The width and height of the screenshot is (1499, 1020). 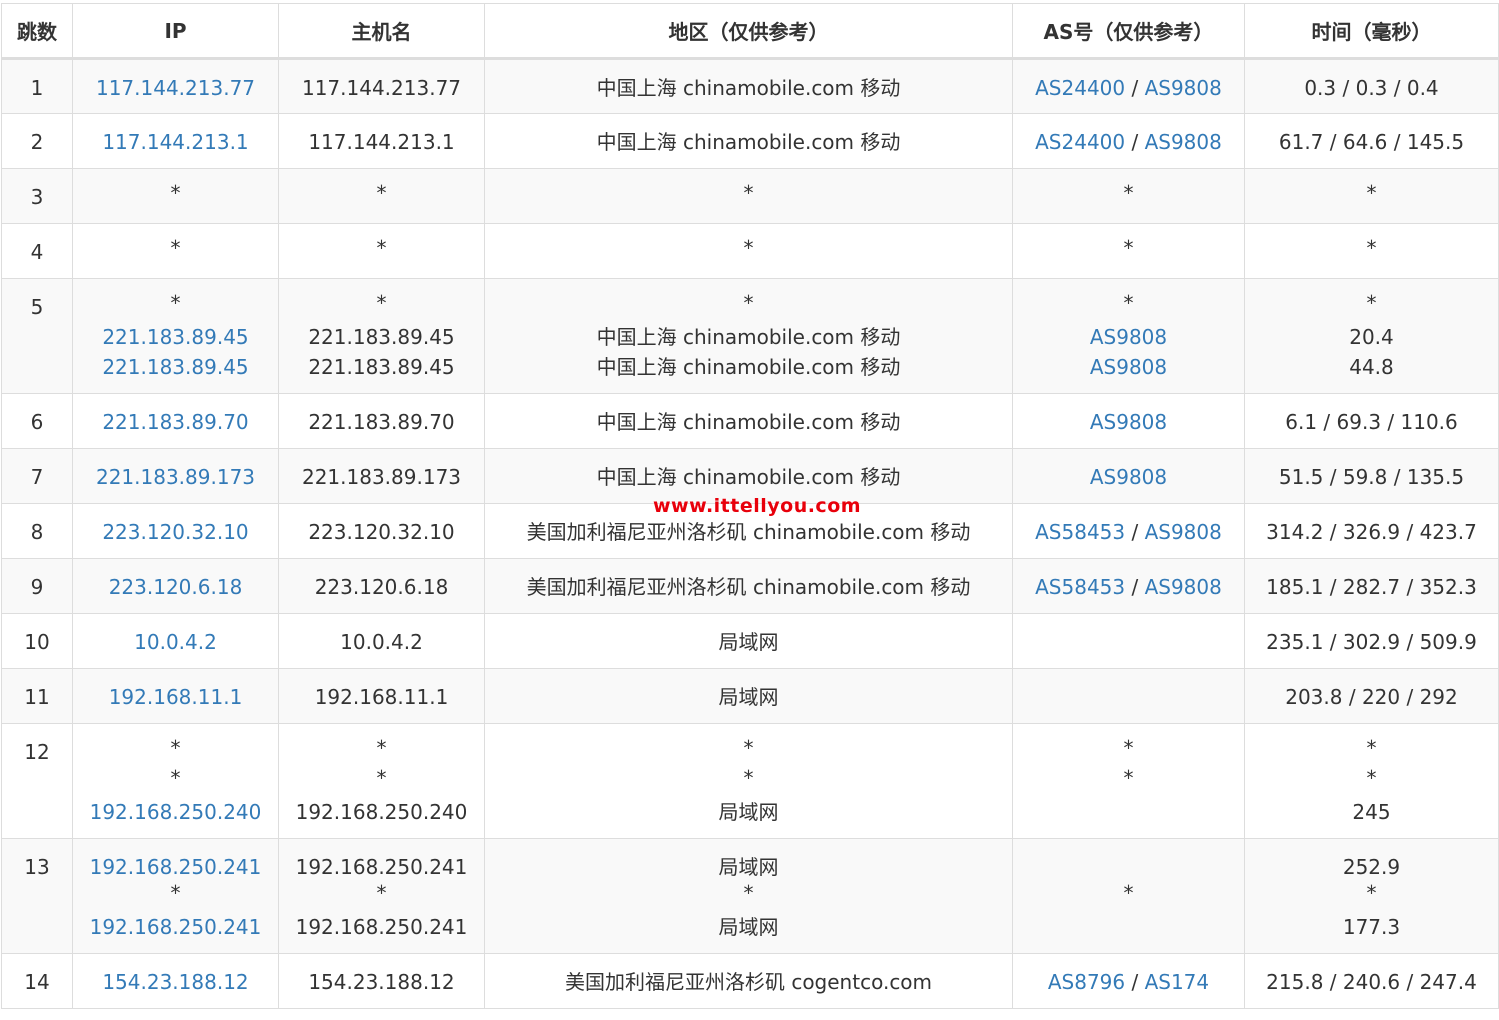 I want to click on hostname-text: 192.168.250.241, so click(x=381, y=867).